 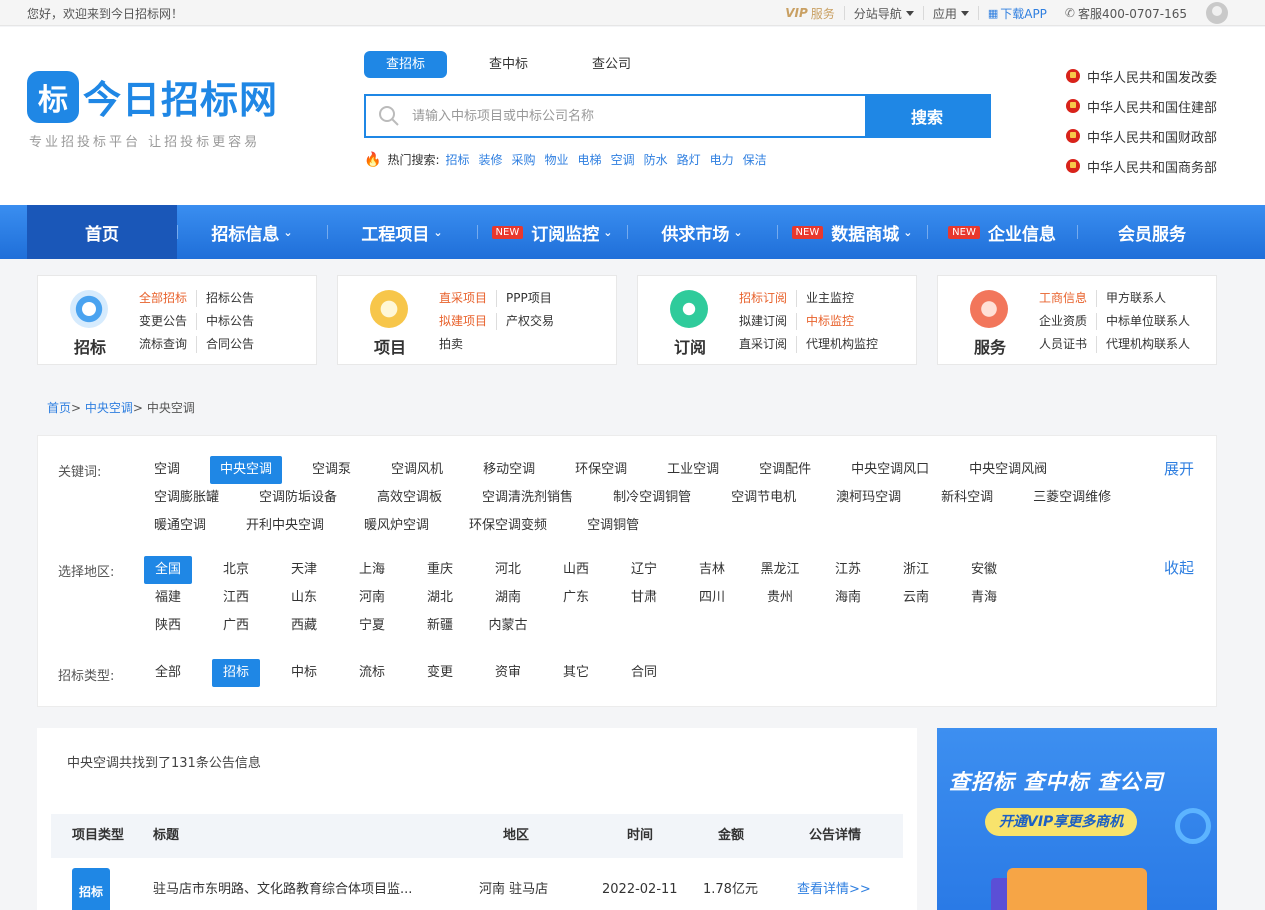 What do you see at coordinates (950, 13) in the screenshot?
I see `apps-dropdown: 应用` at bounding box center [950, 13].